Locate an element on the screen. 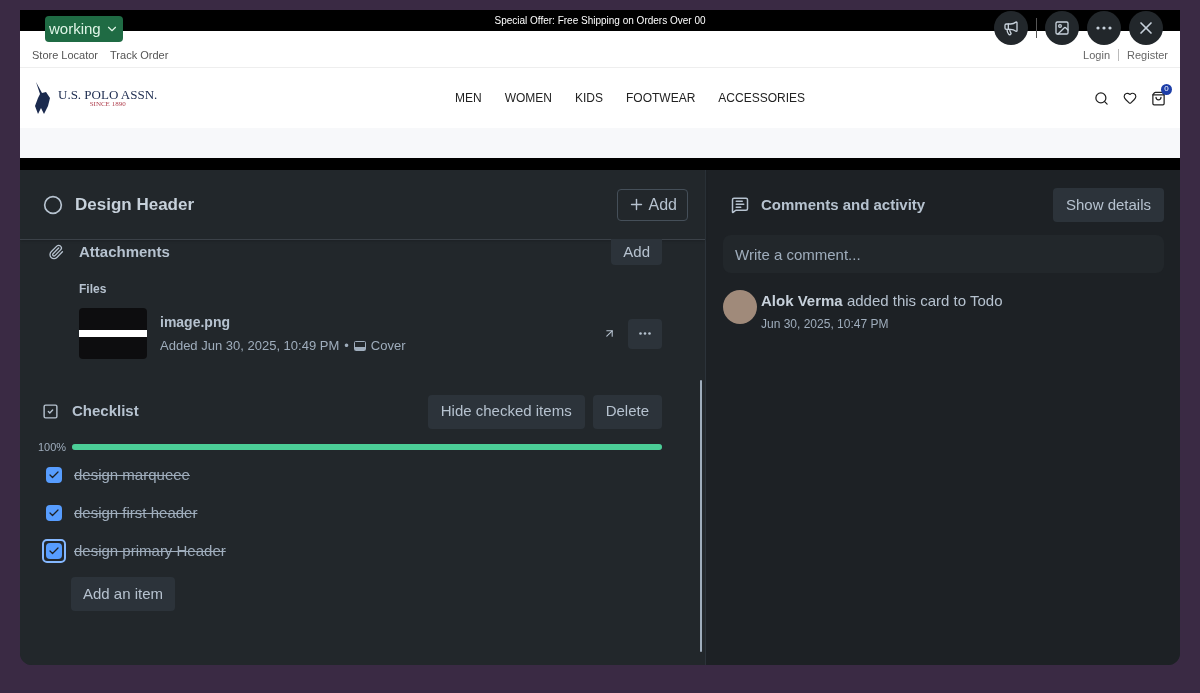  file-name: image.png is located at coordinates (283, 322).